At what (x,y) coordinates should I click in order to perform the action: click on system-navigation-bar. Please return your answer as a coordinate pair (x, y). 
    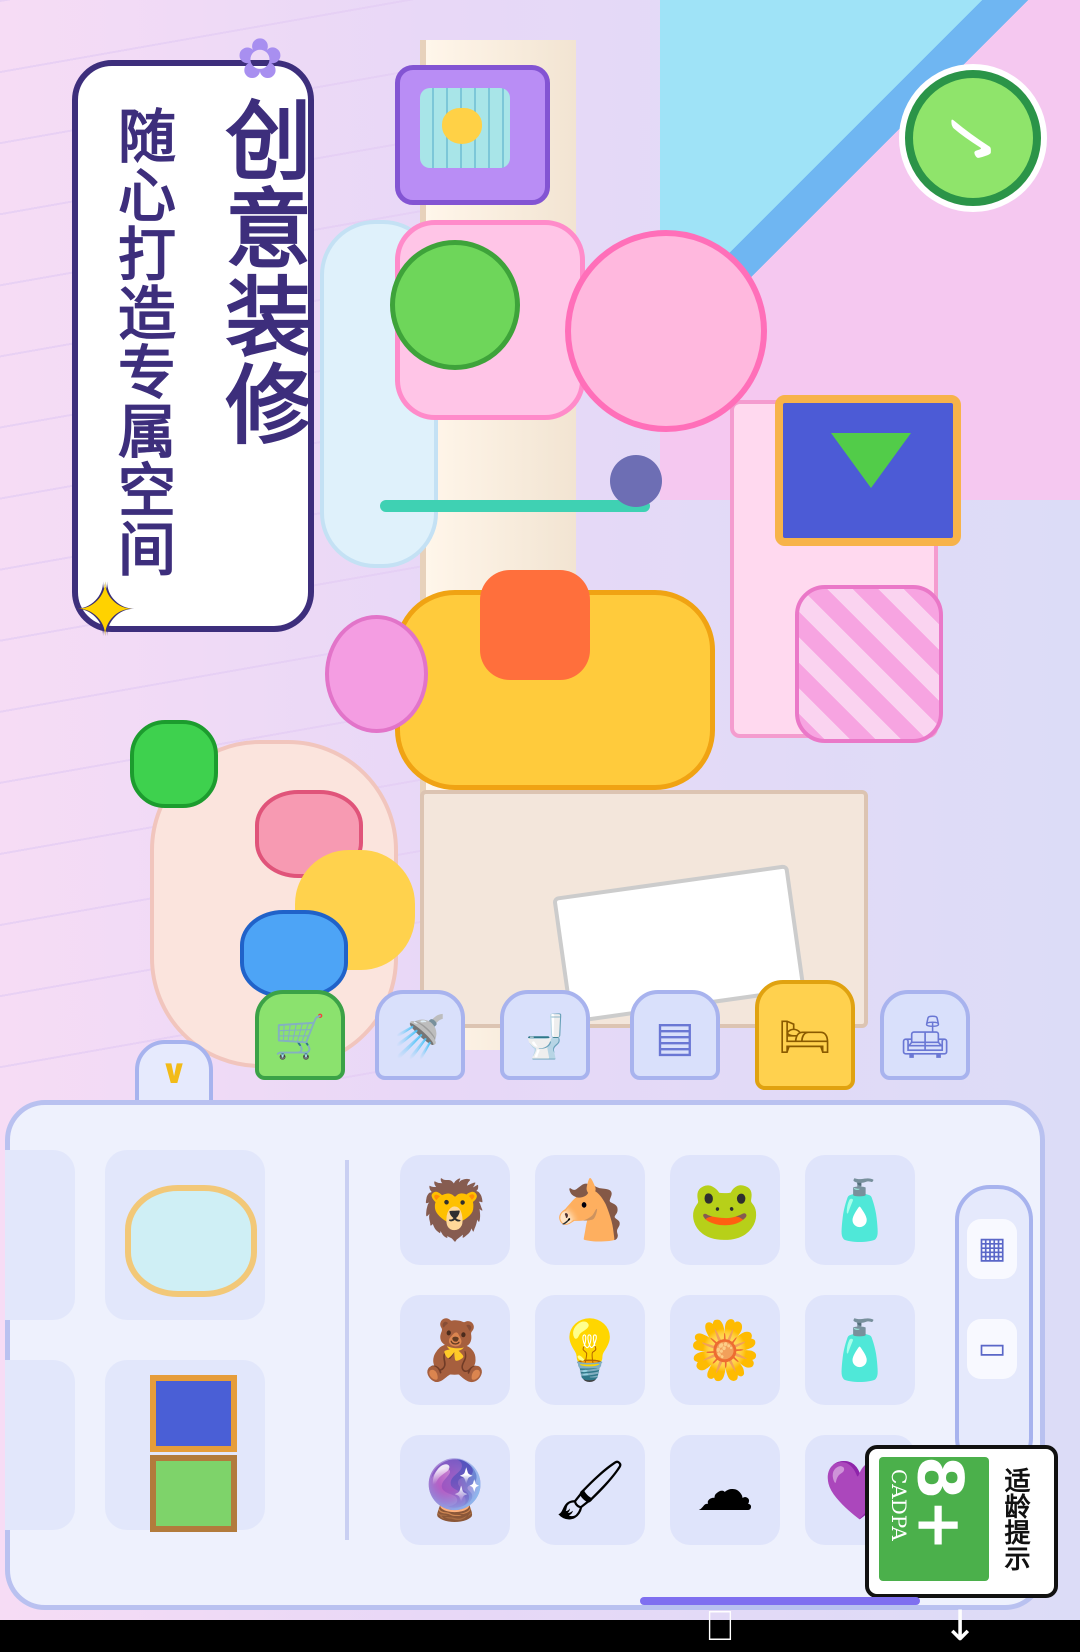
    Looking at the image, I should click on (540, 1636).